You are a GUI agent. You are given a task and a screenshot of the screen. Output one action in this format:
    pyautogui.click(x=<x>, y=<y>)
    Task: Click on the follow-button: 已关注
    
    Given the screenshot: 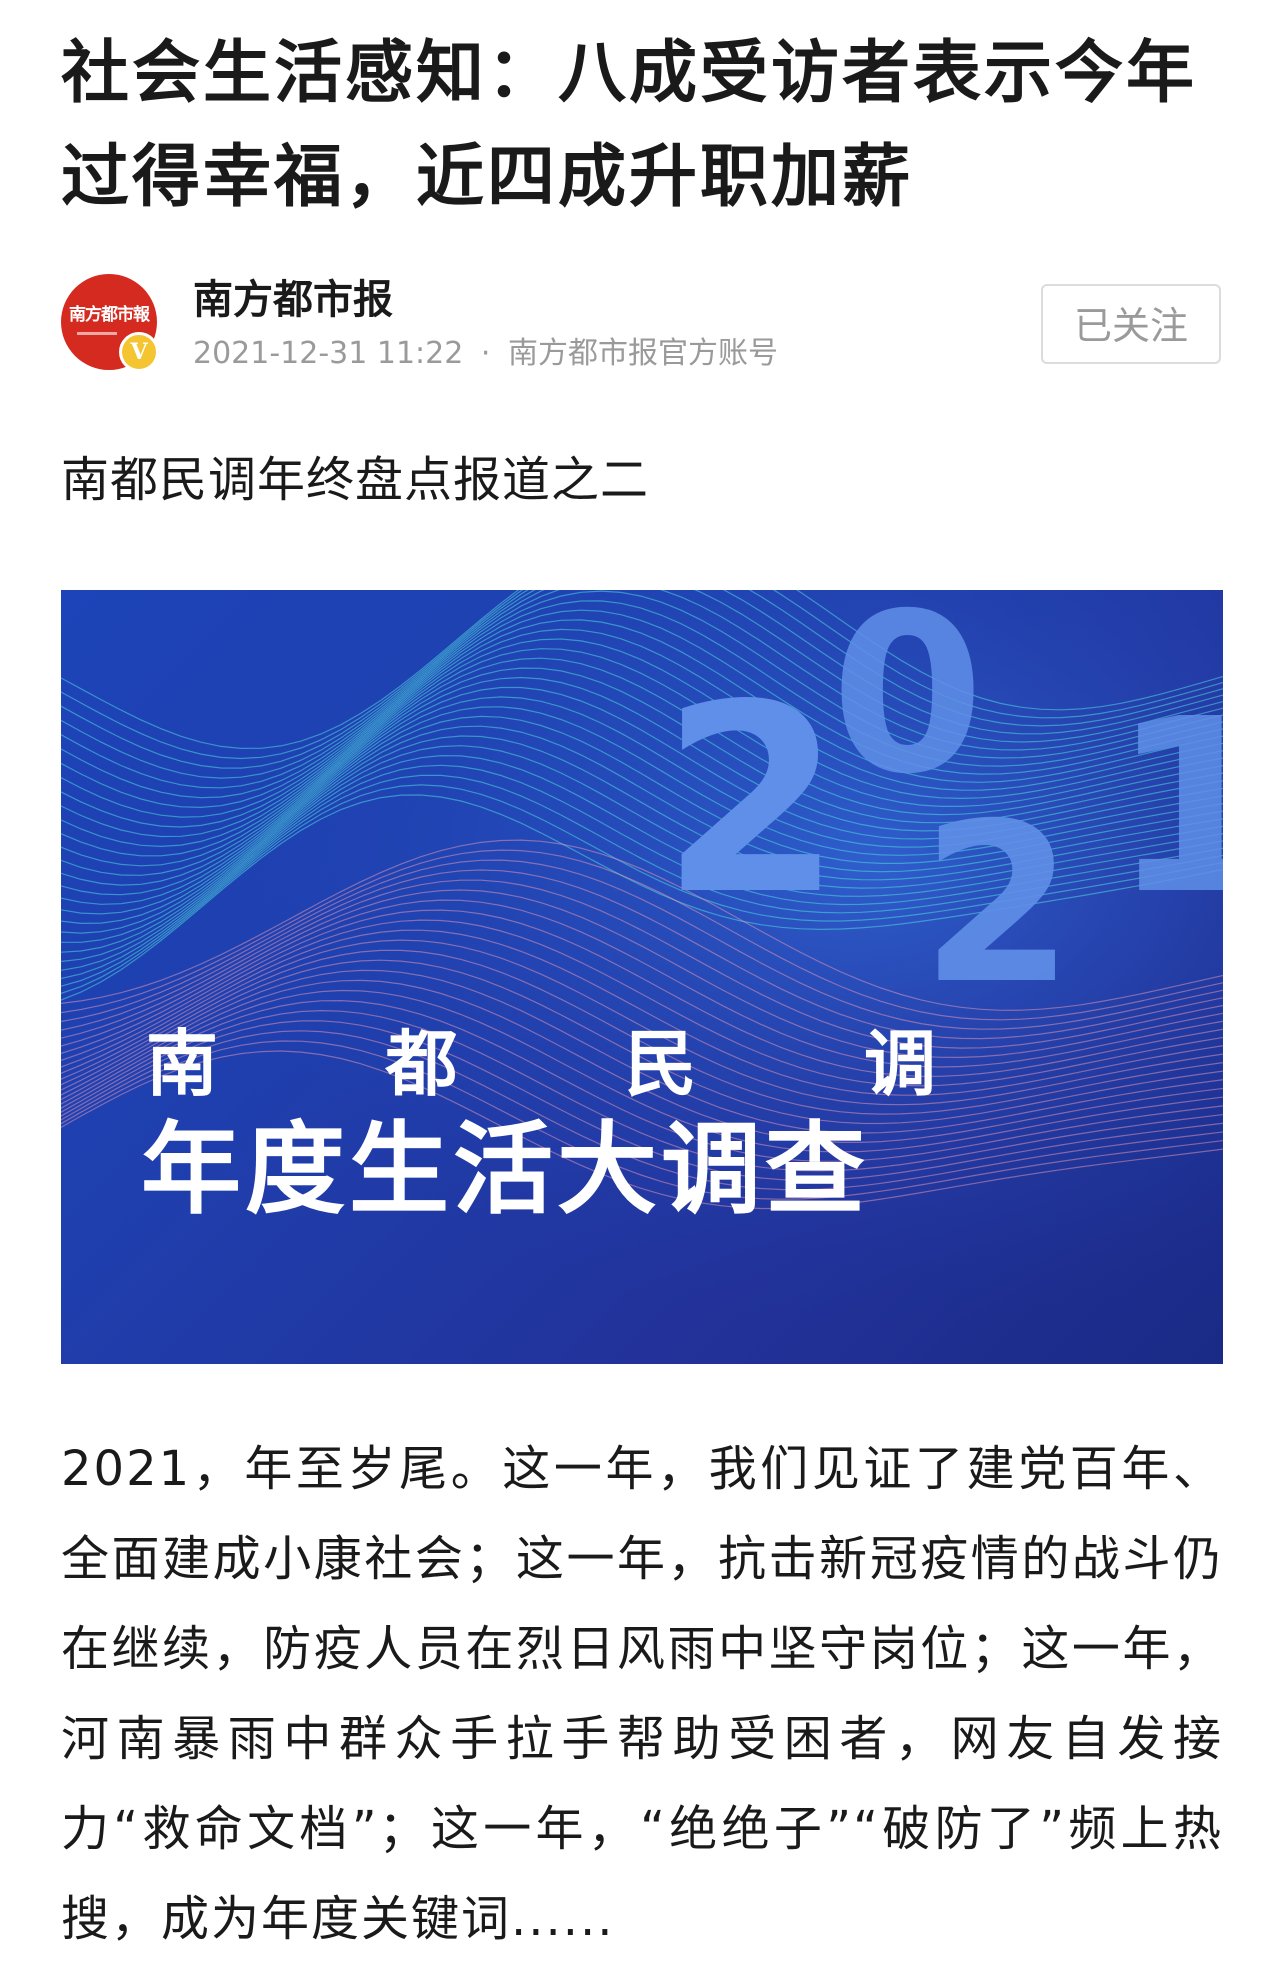 What is the action you would take?
    pyautogui.click(x=1131, y=324)
    